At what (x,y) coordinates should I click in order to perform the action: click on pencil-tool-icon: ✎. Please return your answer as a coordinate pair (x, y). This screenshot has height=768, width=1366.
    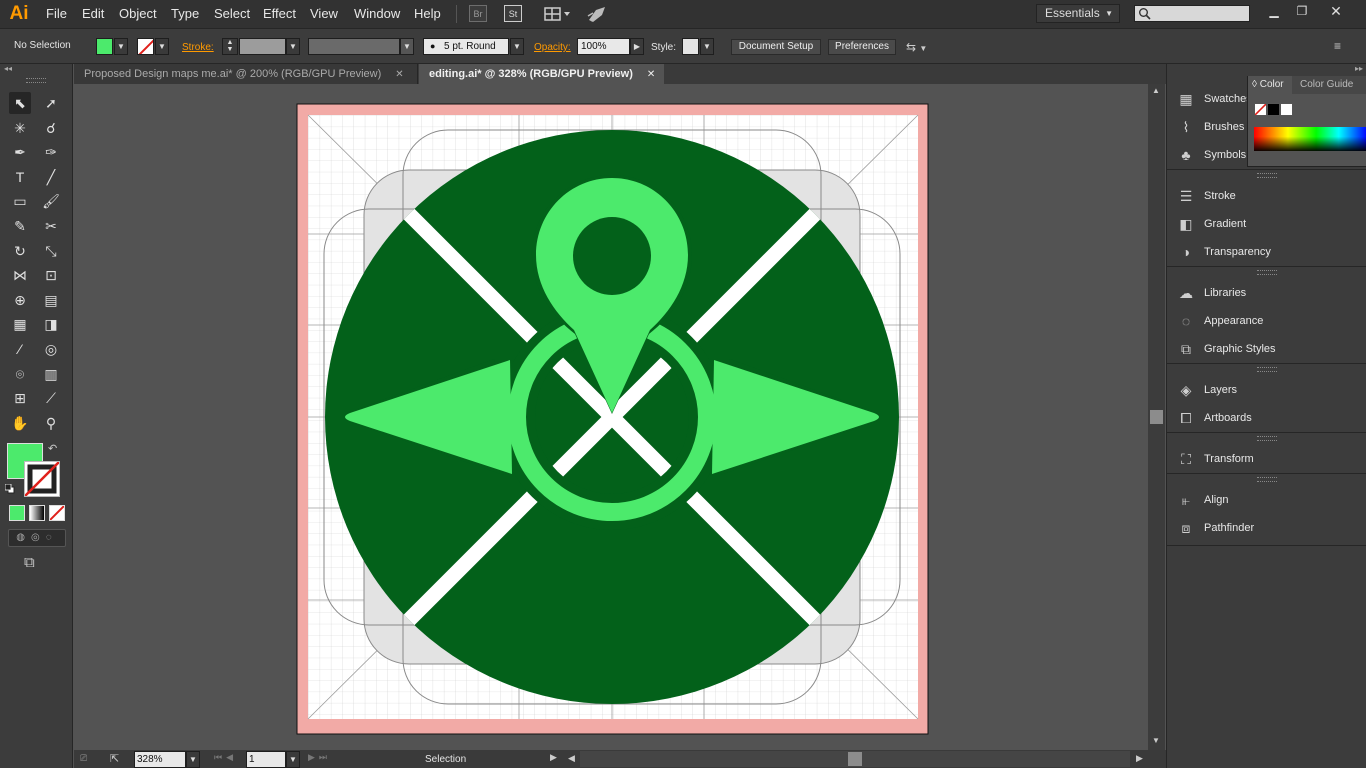
    Looking at the image, I should click on (20, 226).